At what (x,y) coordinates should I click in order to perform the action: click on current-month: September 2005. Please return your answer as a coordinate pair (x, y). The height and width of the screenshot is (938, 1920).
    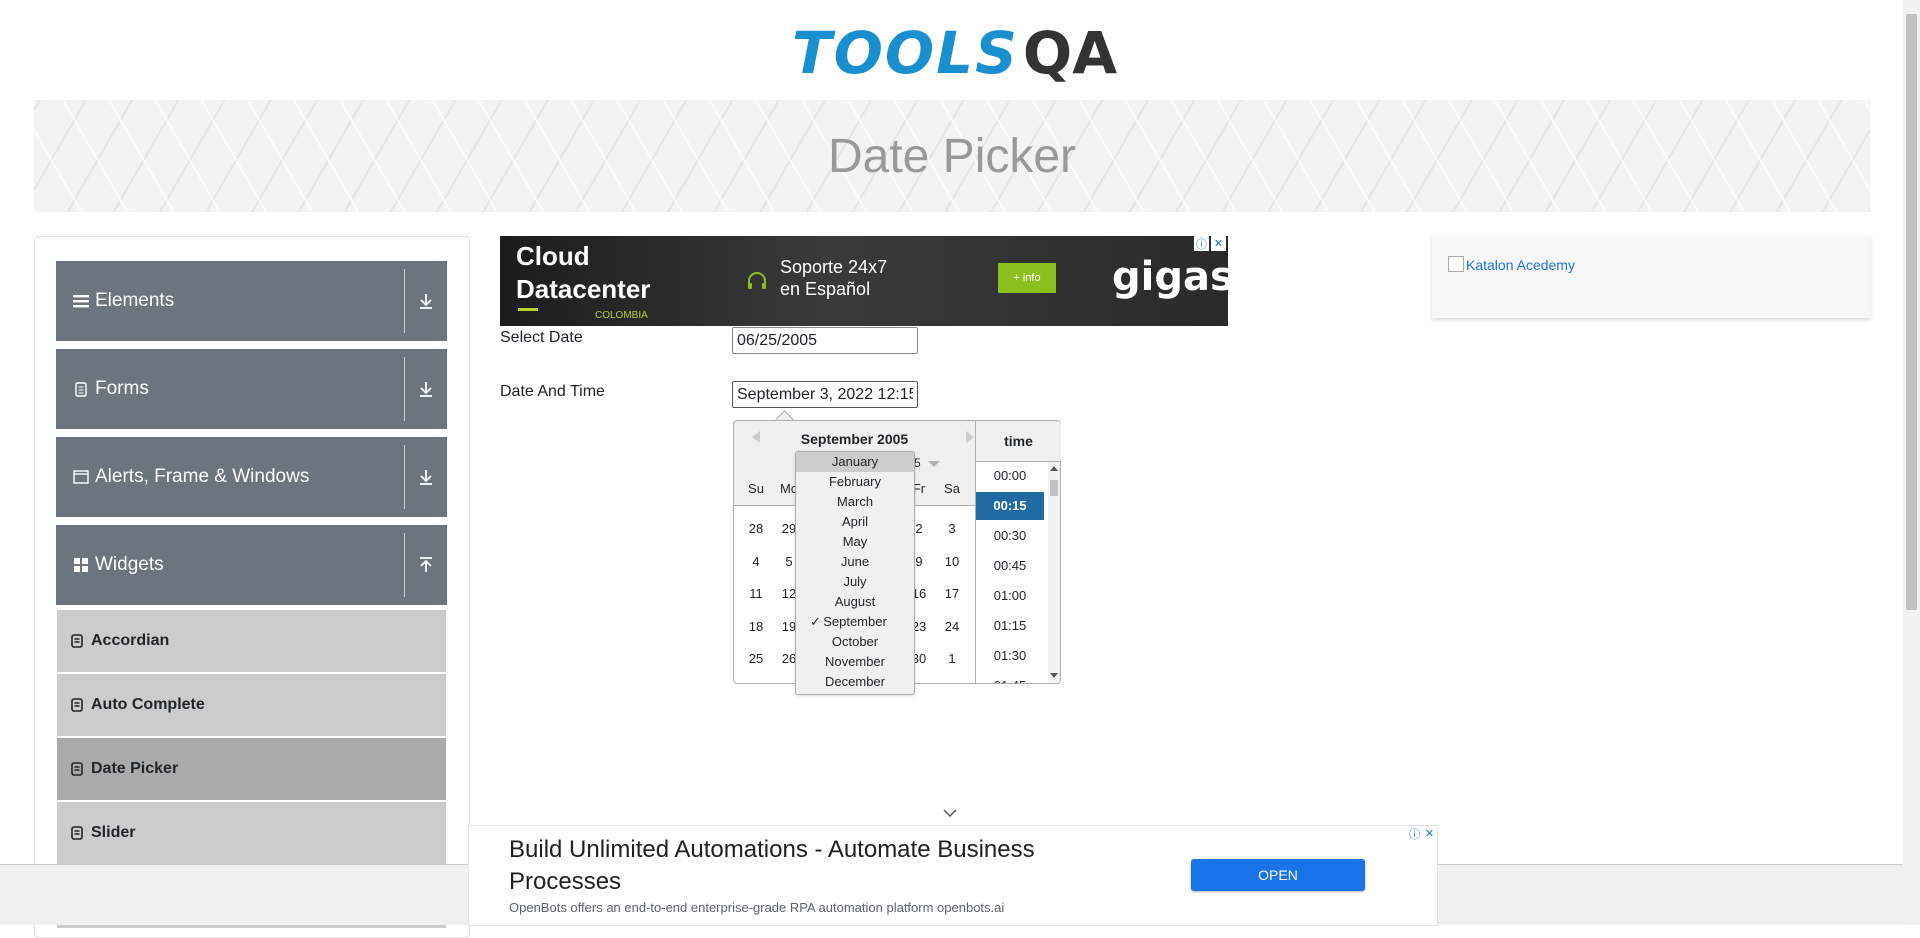
    Looking at the image, I should click on (854, 439).